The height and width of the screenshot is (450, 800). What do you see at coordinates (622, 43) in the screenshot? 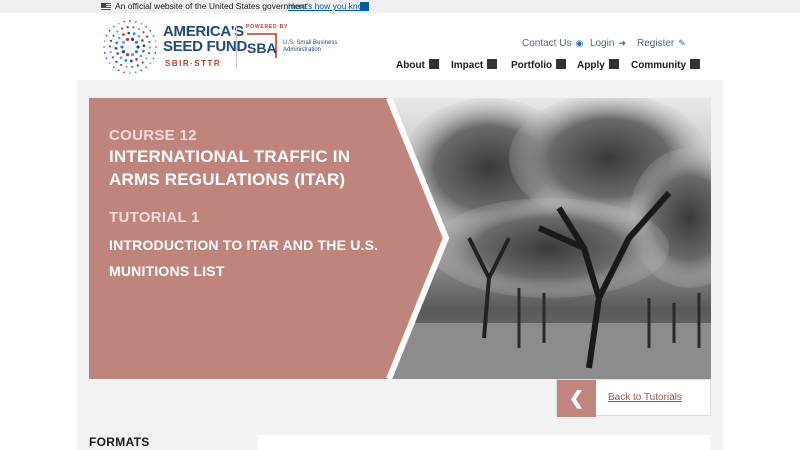
I see `sign-in-icon: ➜` at bounding box center [622, 43].